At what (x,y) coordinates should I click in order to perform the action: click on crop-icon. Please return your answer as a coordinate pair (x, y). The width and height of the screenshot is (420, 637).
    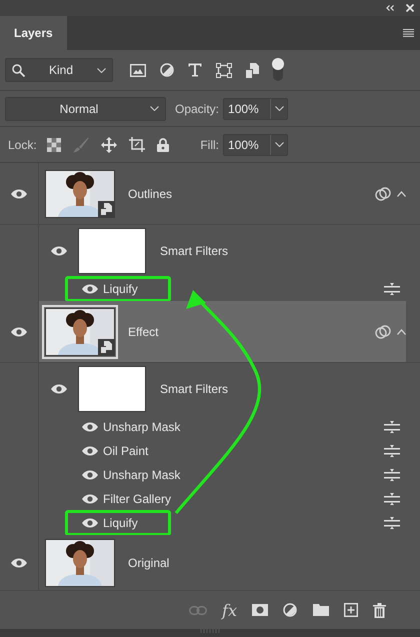
    Looking at the image, I should click on (136, 144).